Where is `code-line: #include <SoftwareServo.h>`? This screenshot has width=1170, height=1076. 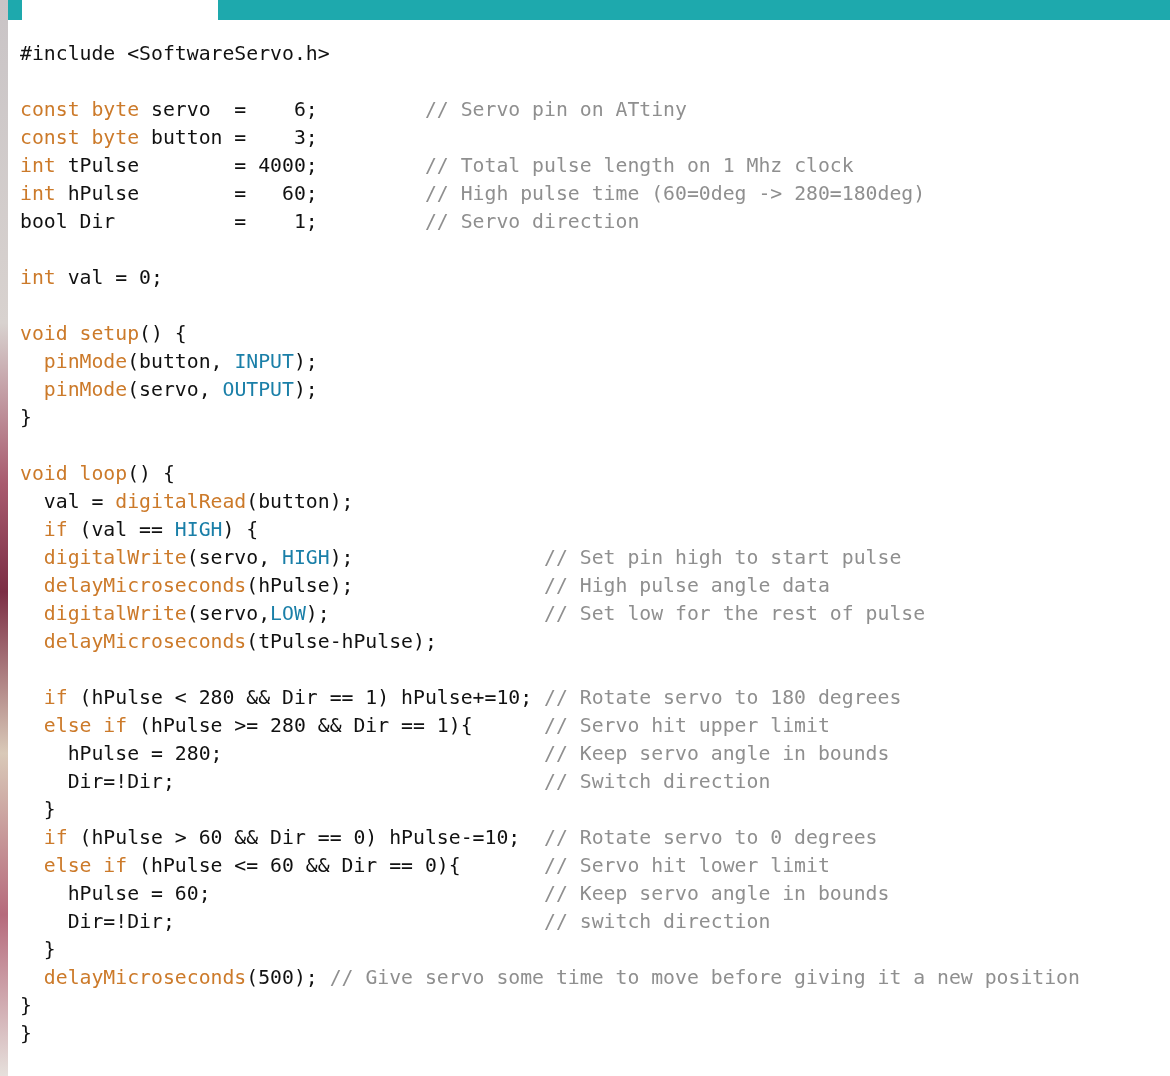
code-line: #include <SoftwareServo.h> is located at coordinates (175, 54).